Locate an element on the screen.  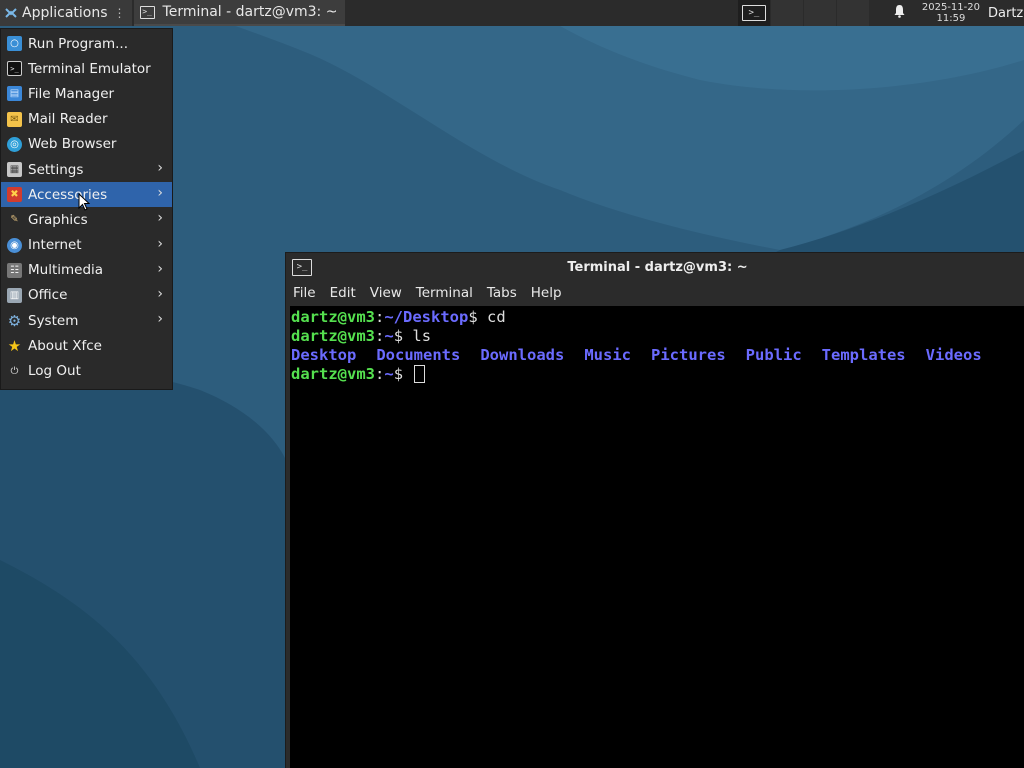
menu-item-terminal-emulator: >_ Terminal Emulator is located at coordinates (86, 68).